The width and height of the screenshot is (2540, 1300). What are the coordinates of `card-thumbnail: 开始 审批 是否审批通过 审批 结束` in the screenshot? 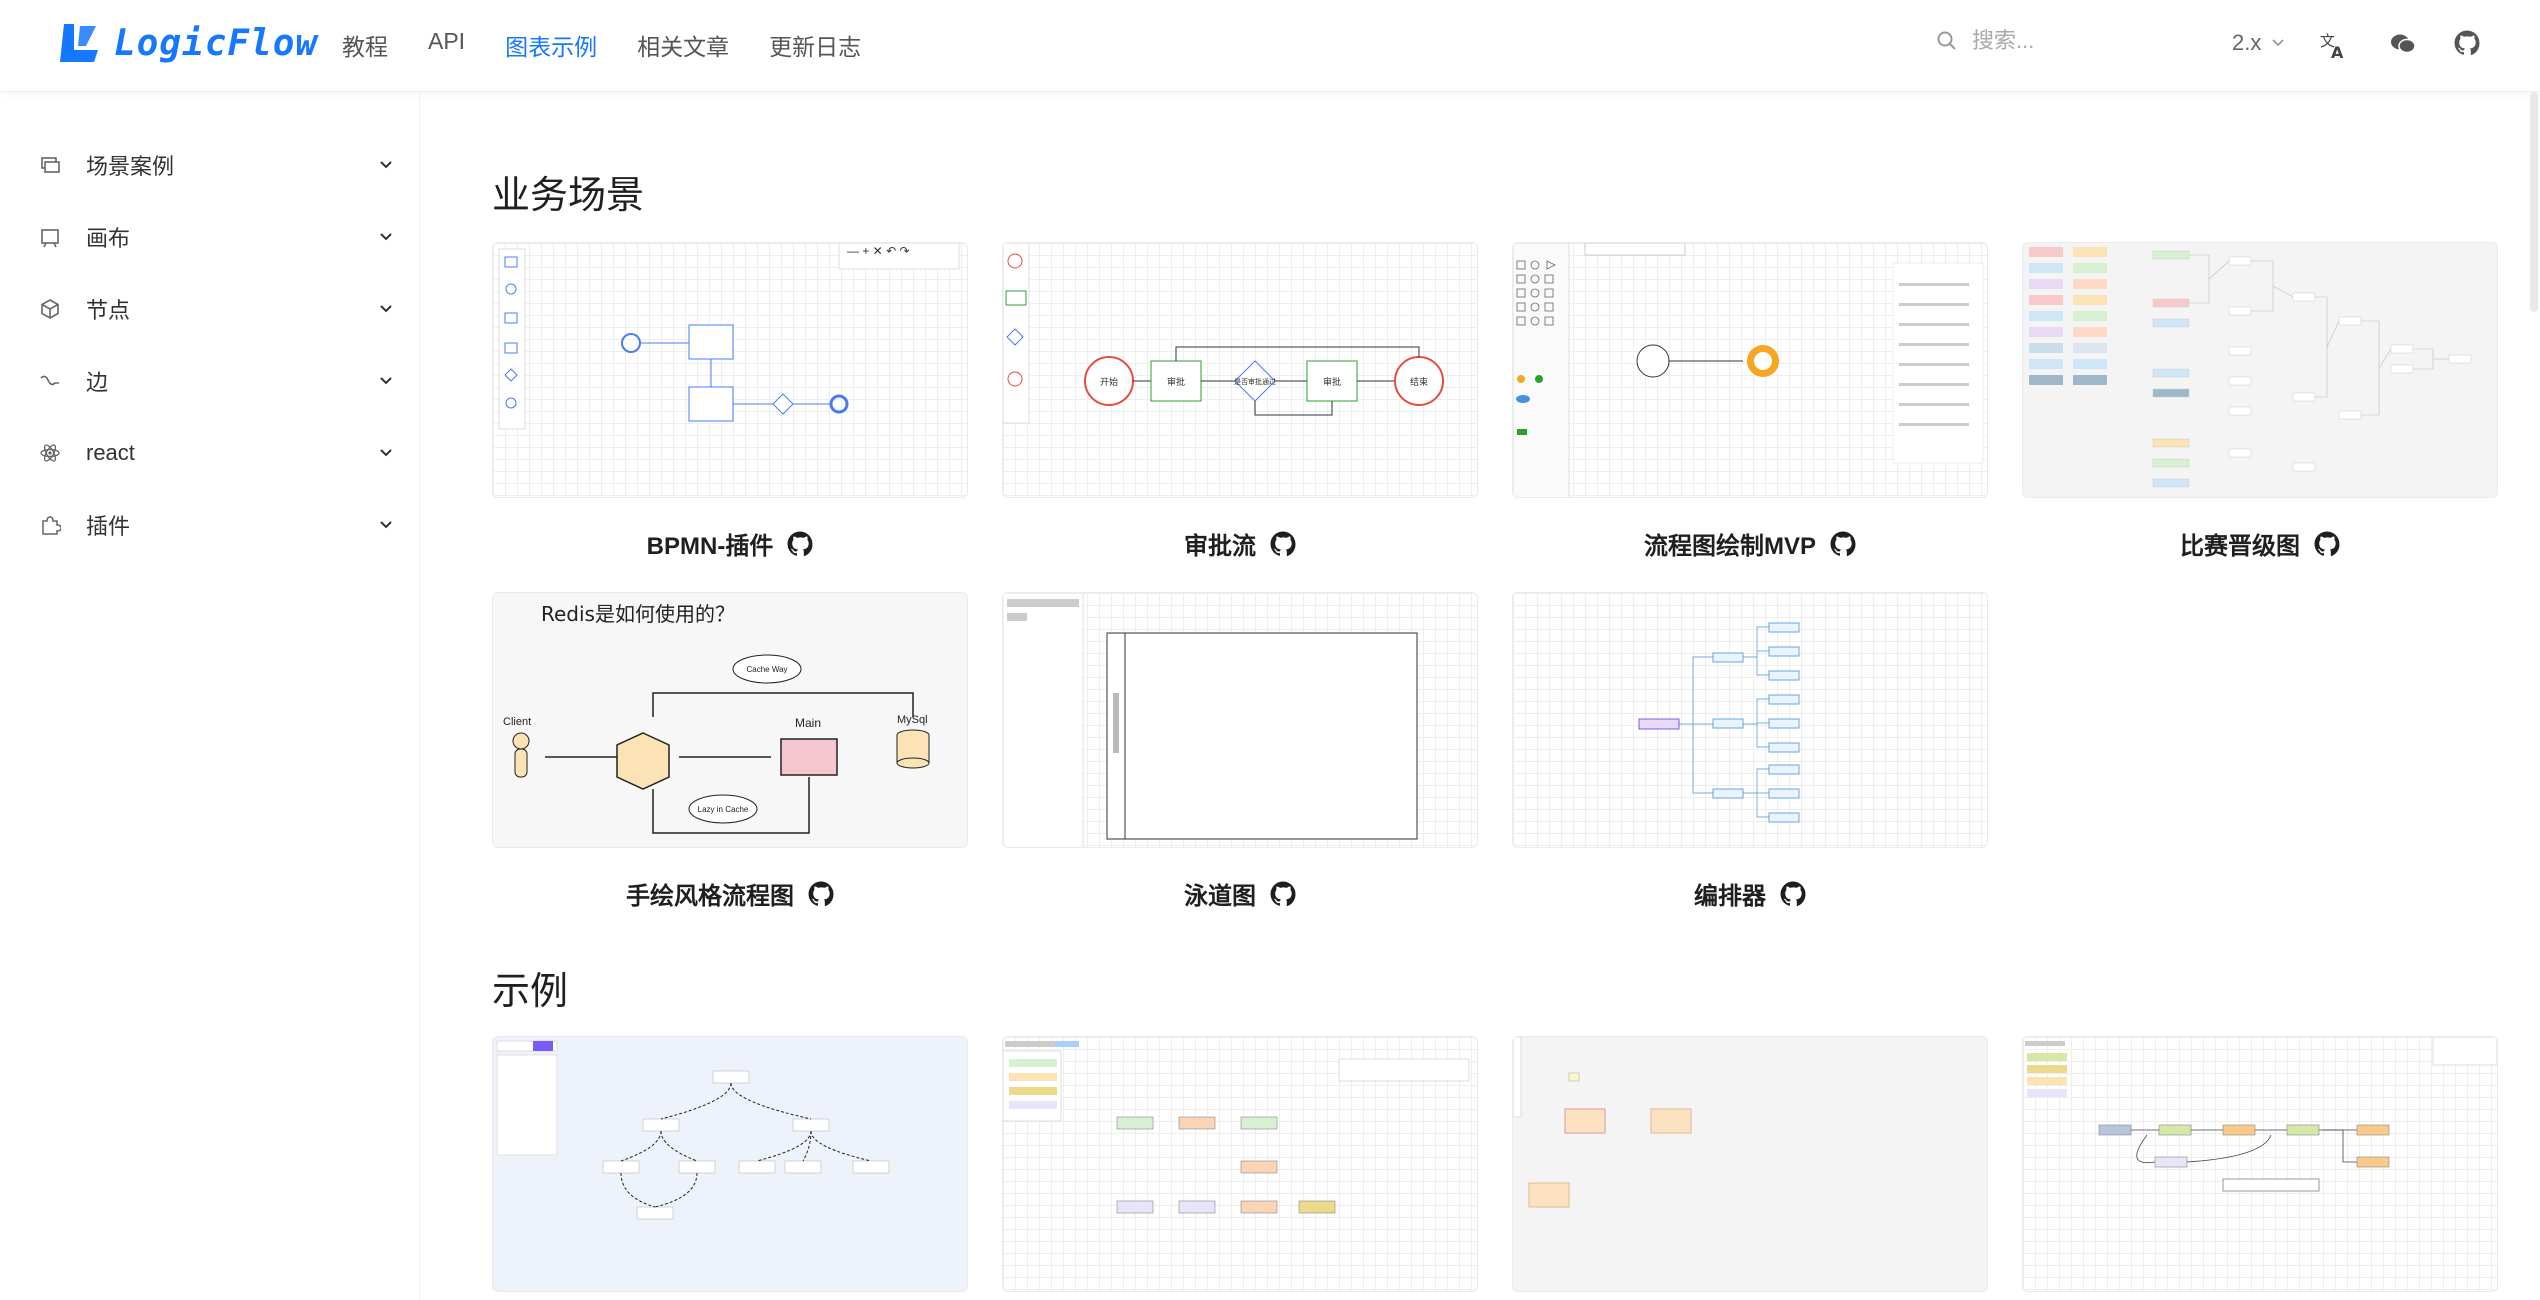 It's located at (1240, 370).